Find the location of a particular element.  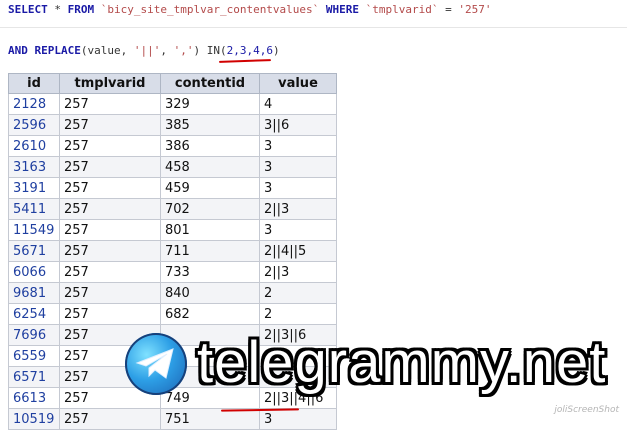

cell-id: 2128 is located at coordinates (34, 104).